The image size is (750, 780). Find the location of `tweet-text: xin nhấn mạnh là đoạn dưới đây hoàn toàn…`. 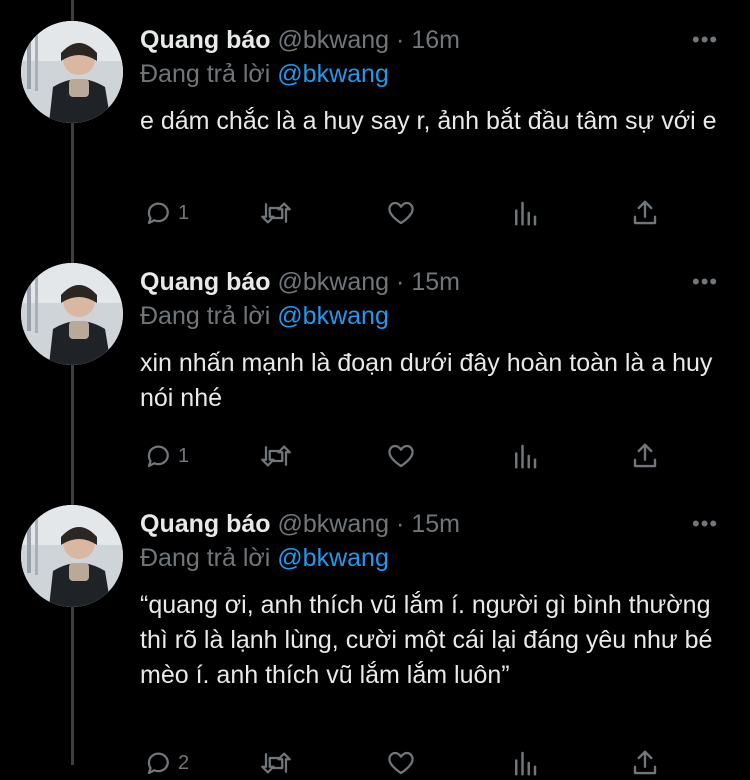

tweet-text: xin nhấn mạnh là đoạn dưới đây hoàn toàn… is located at coordinates (426, 380).